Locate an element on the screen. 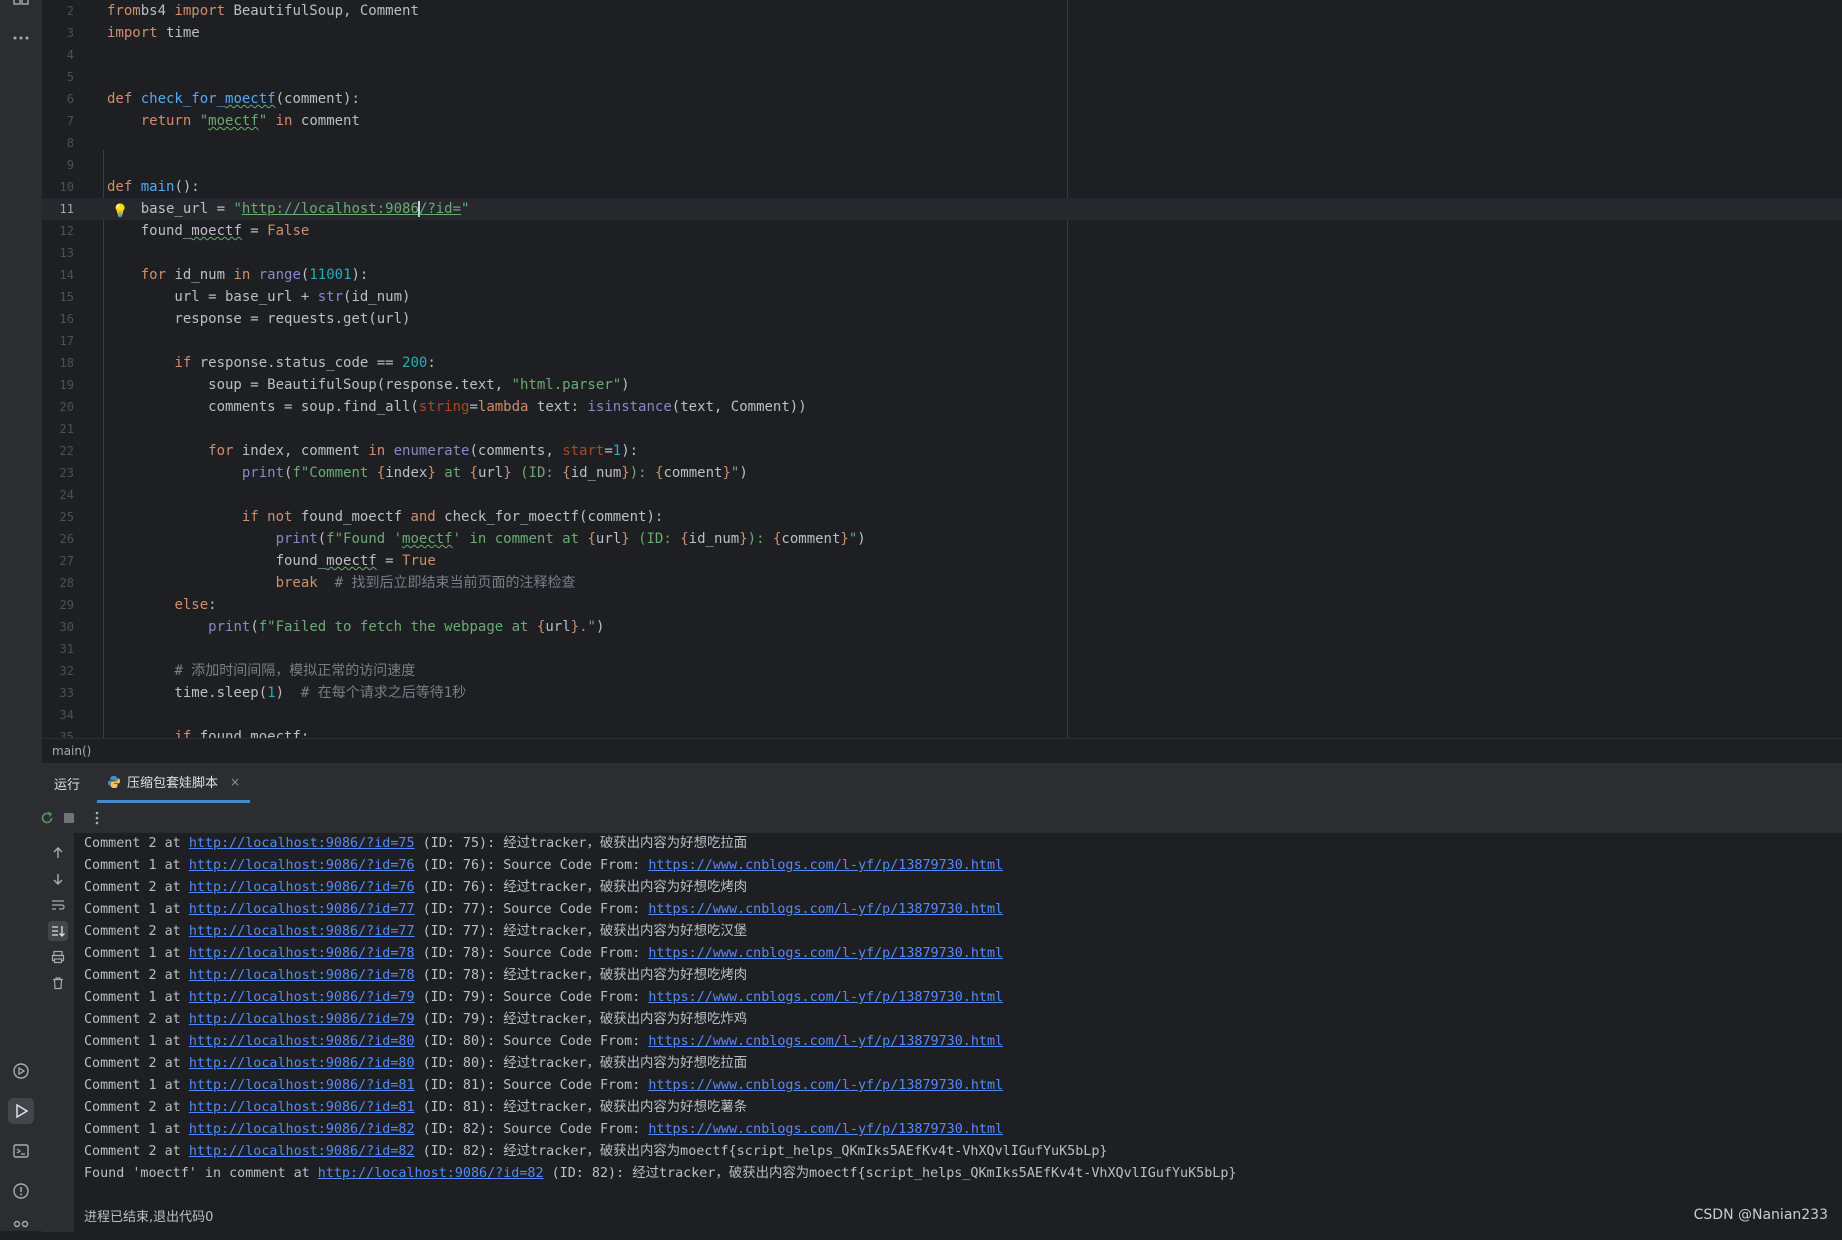  print-icon is located at coordinates (58, 957).